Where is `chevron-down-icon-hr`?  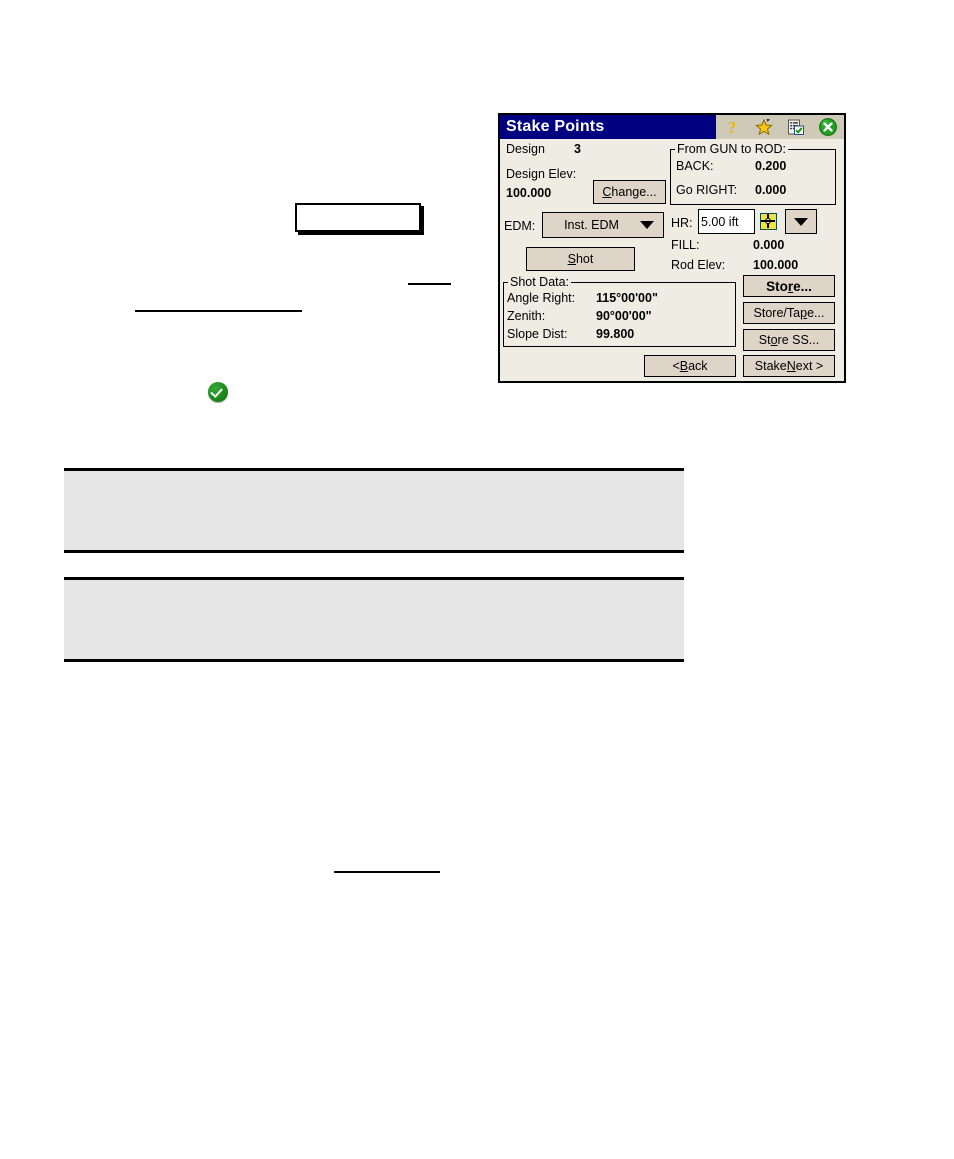
chevron-down-icon-hr is located at coordinates (801, 221).